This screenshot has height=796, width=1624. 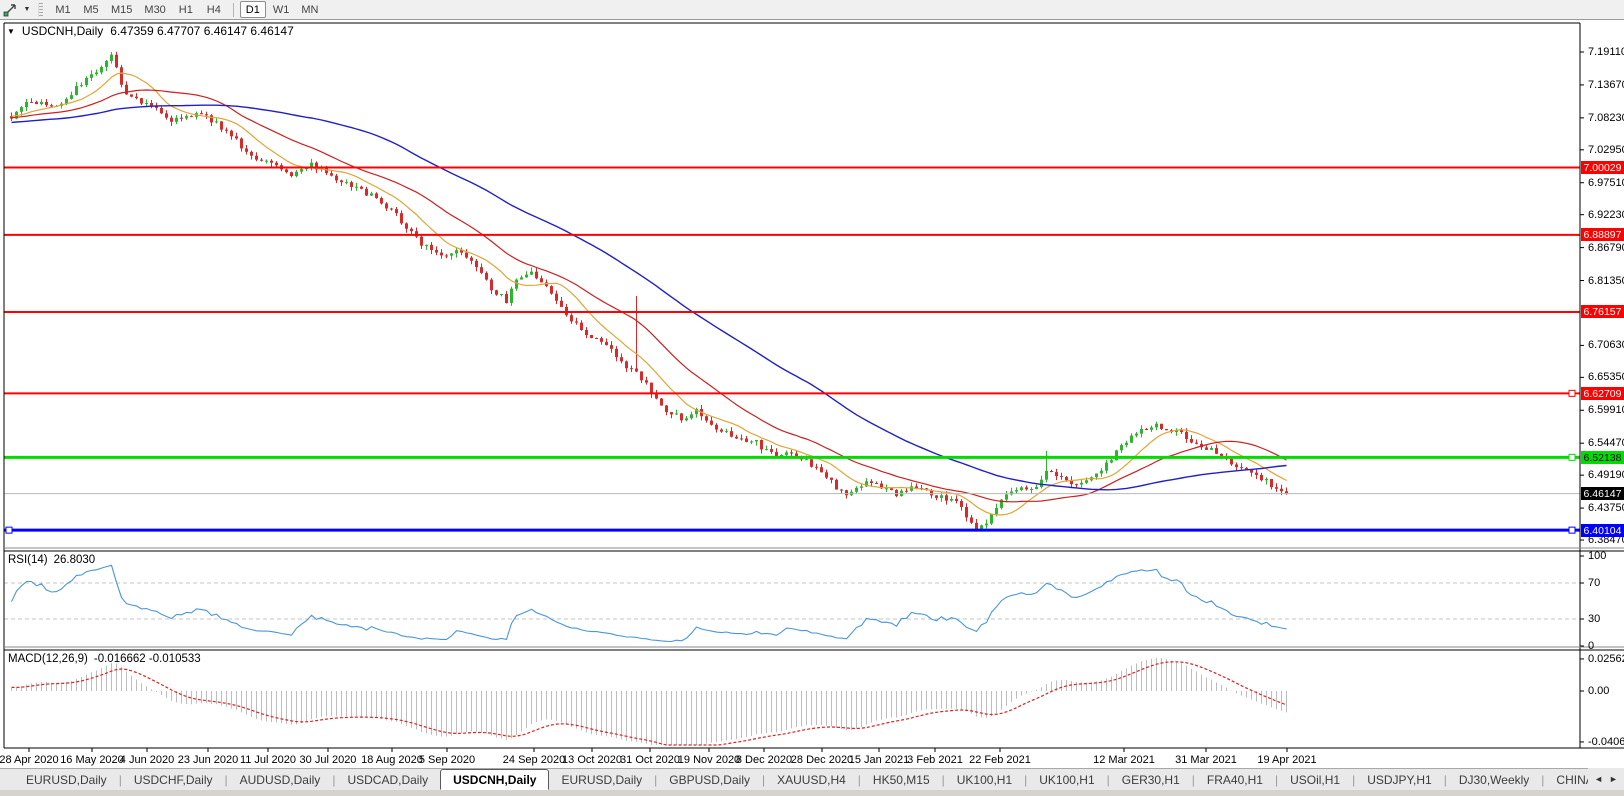 I want to click on dropdown-caret-icon: ▼, so click(x=27, y=9).